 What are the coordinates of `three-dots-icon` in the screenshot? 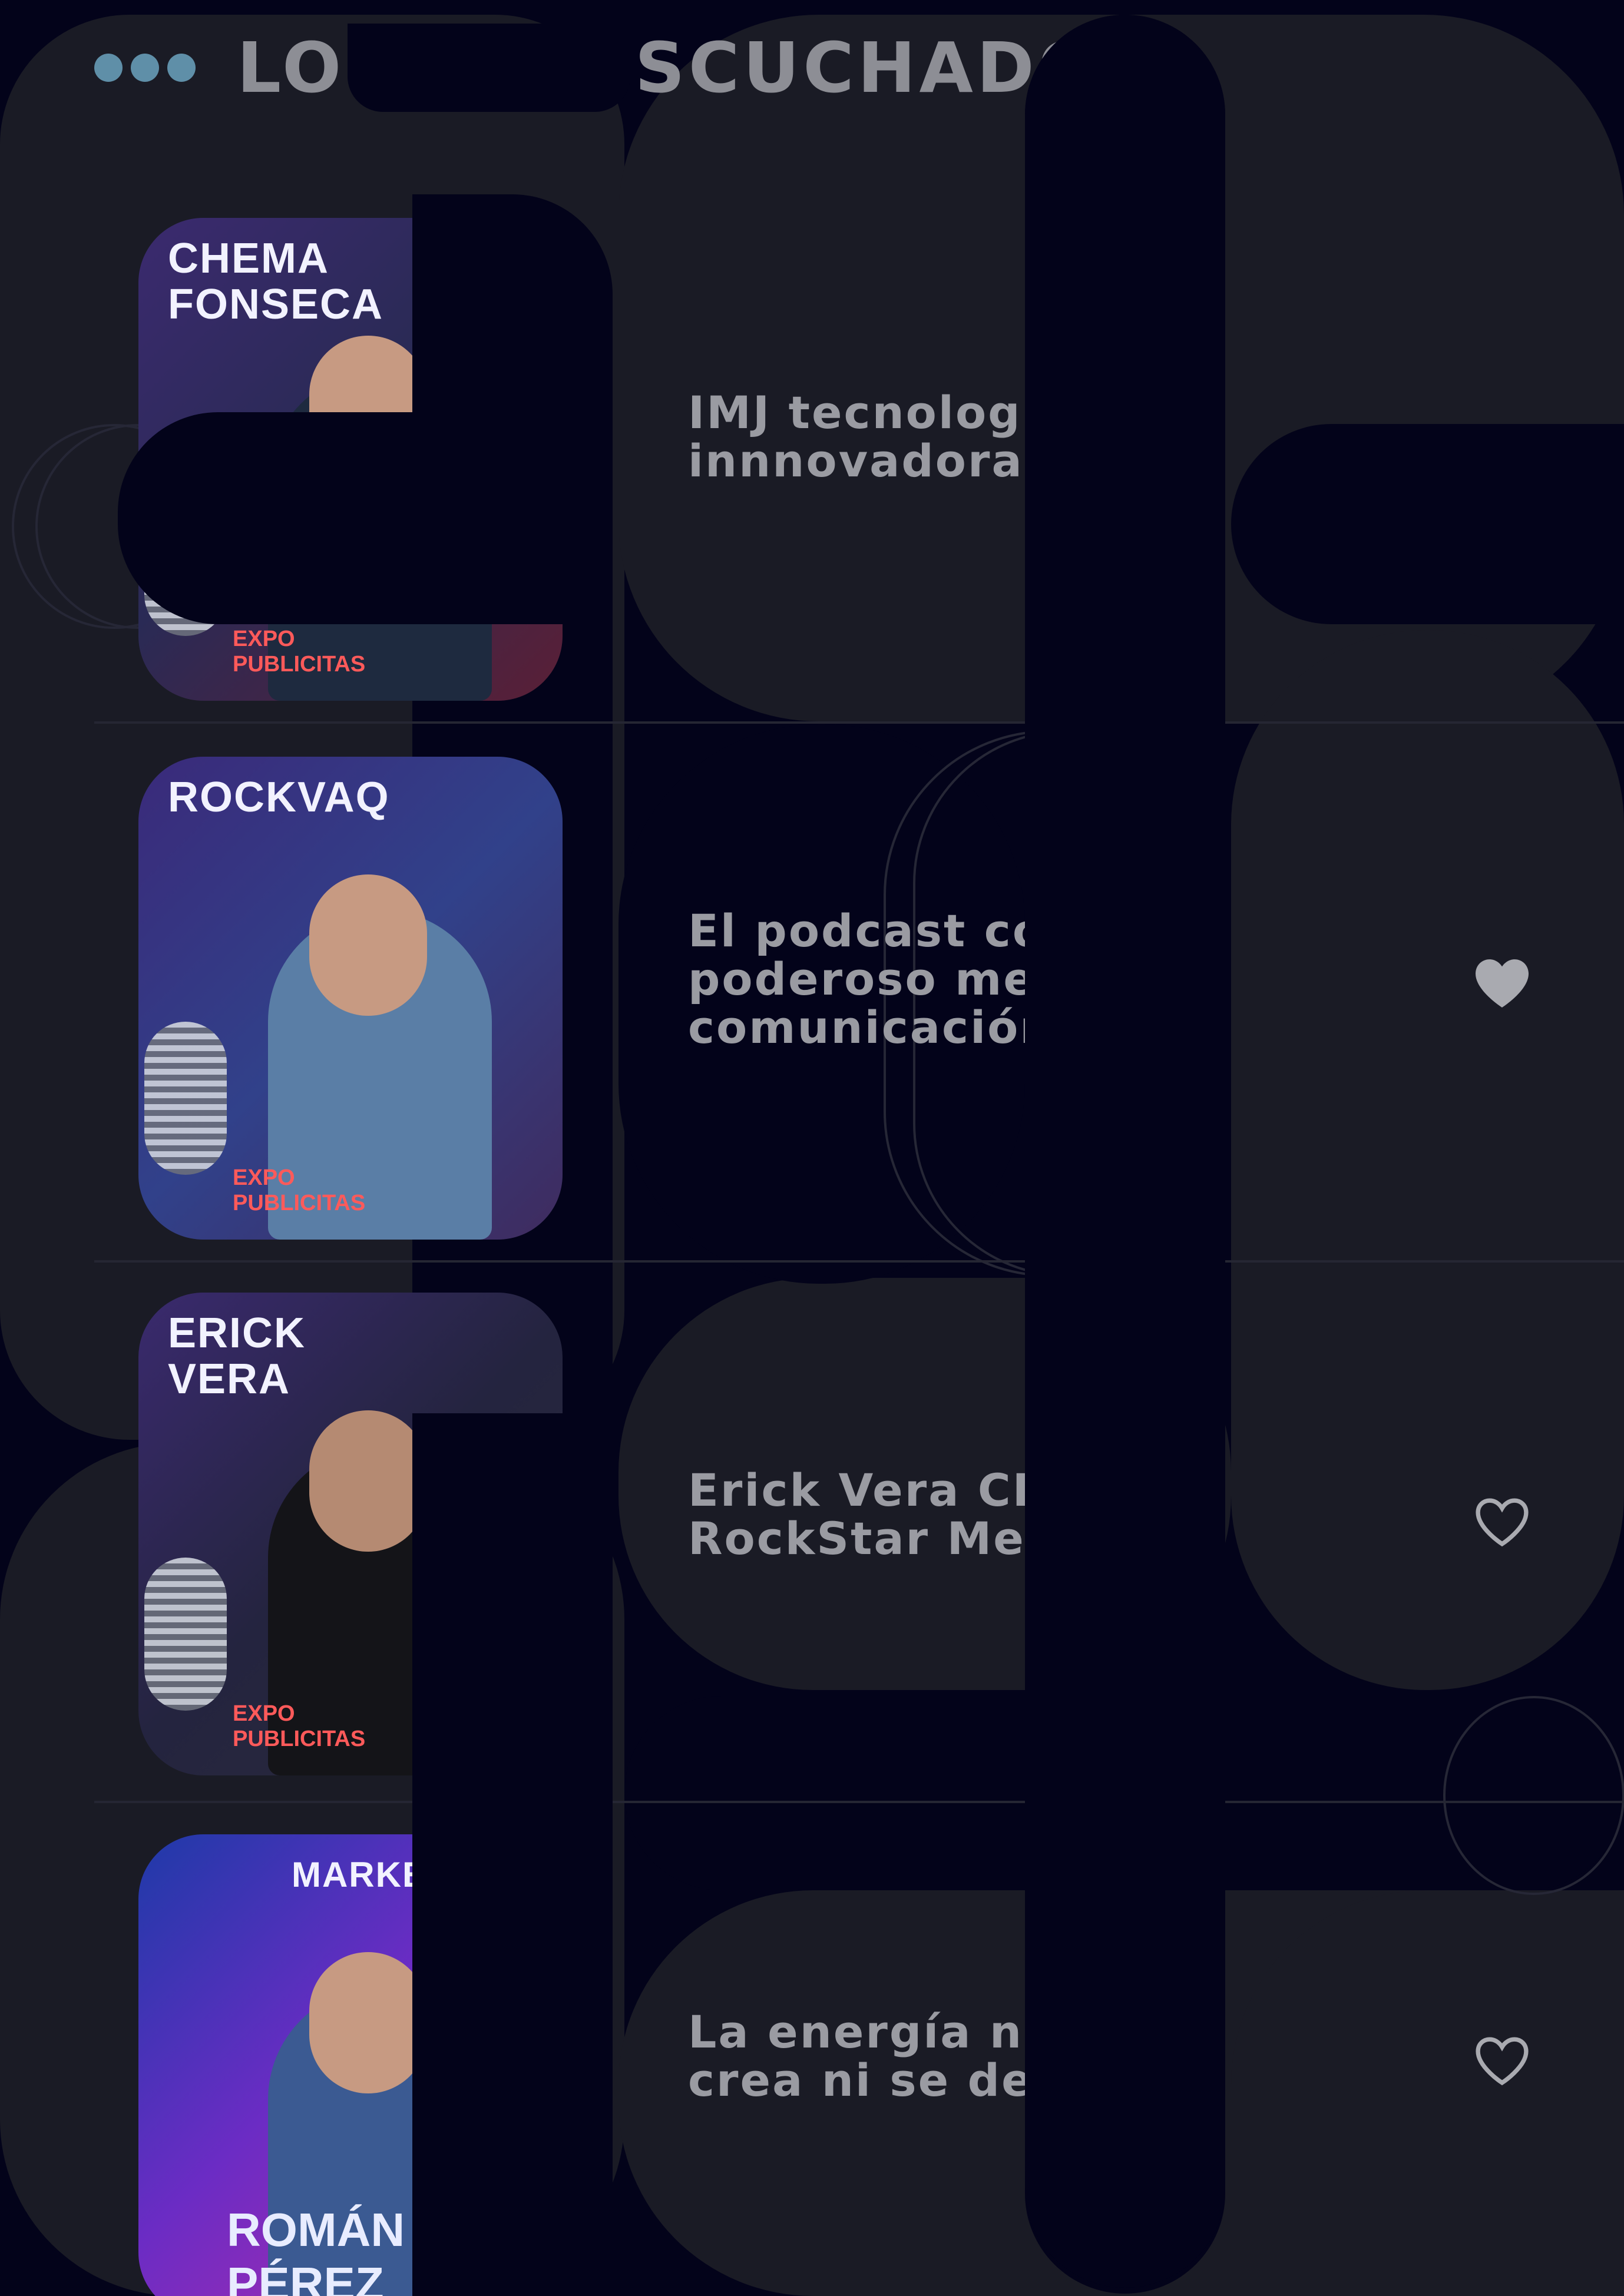 It's located at (145, 68).